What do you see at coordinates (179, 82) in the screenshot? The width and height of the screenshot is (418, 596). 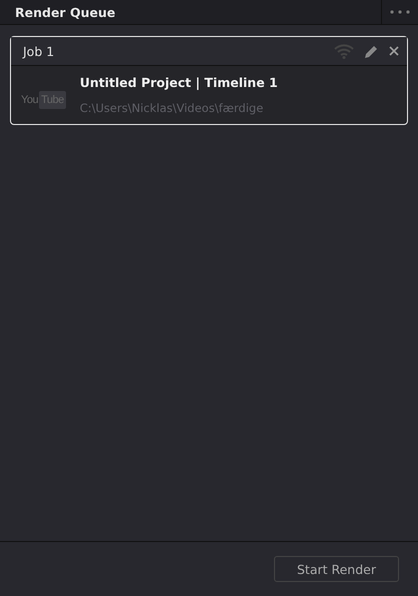 I see `job-title: Untitled Project | Timeline 1` at bounding box center [179, 82].